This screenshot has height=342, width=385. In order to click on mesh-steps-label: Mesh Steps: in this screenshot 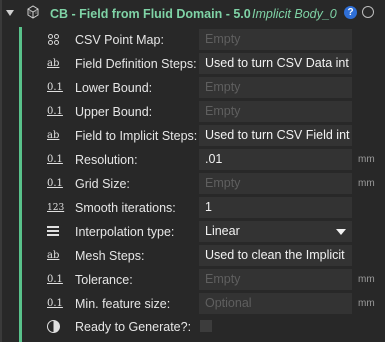, I will do `click(110, 256)`.